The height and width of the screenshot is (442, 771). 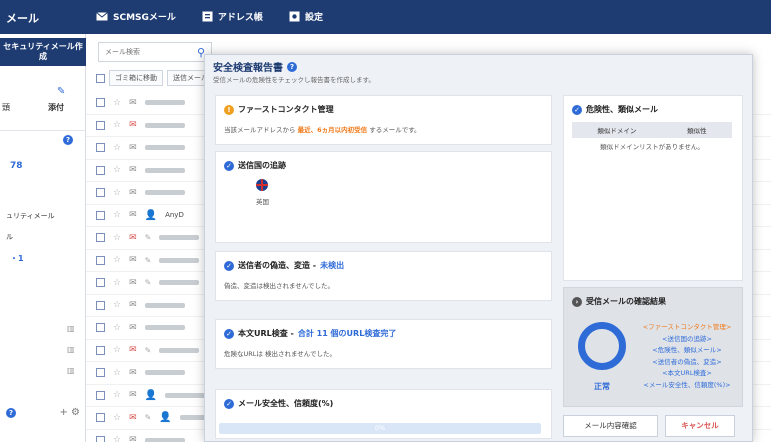 I want to click on result-title: › 受信メールの確認結果, so click(x=619, y=301).